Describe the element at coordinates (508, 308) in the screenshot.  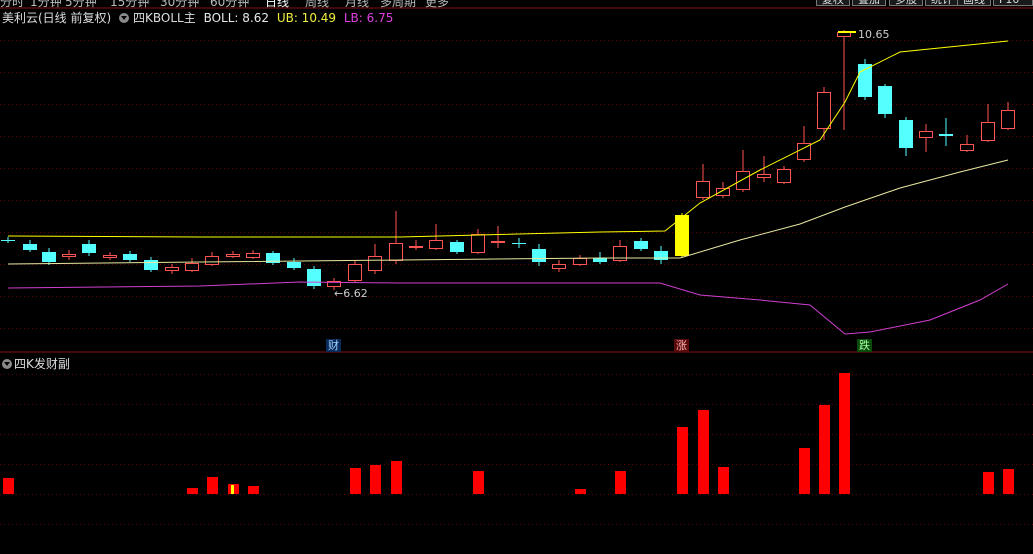
I see `boll-lower-line` at that location.